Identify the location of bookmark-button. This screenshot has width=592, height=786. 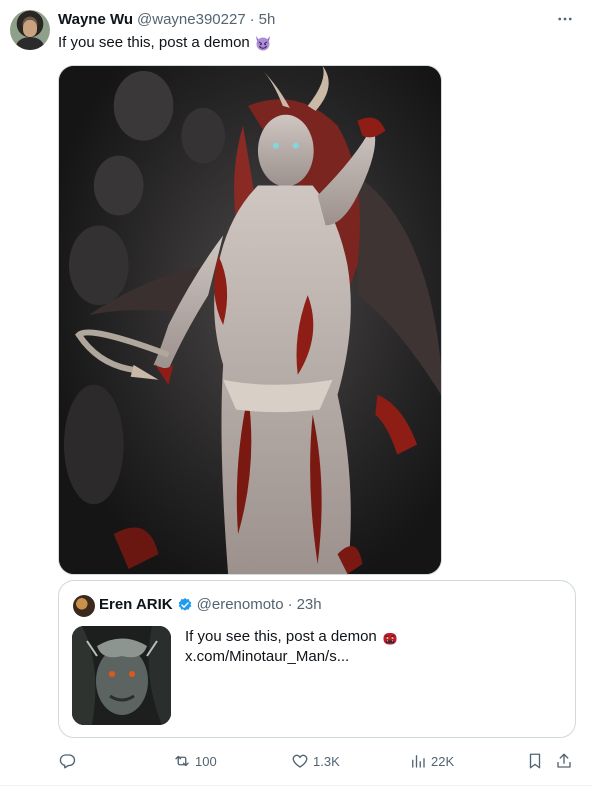
(535, 761).